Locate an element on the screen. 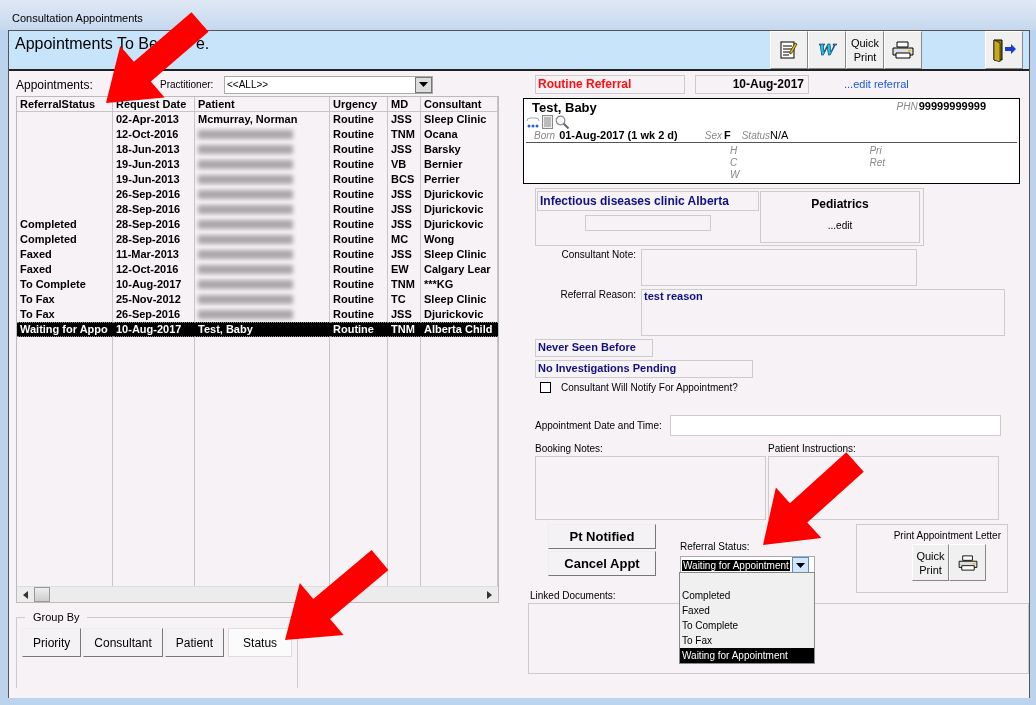 The width and height of the screenshot is (1036, 705). search-icon is located at coordinates (562, 122).